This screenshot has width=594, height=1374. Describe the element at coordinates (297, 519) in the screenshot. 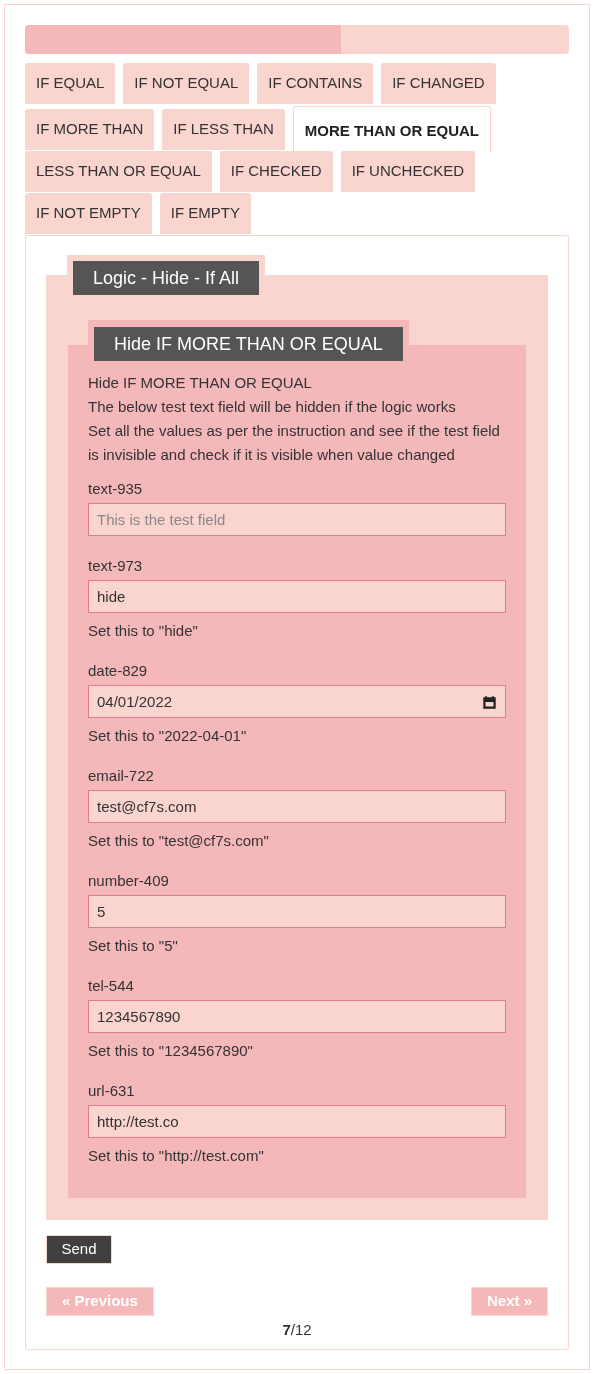

I see `input-field: This is the test field` at that location.